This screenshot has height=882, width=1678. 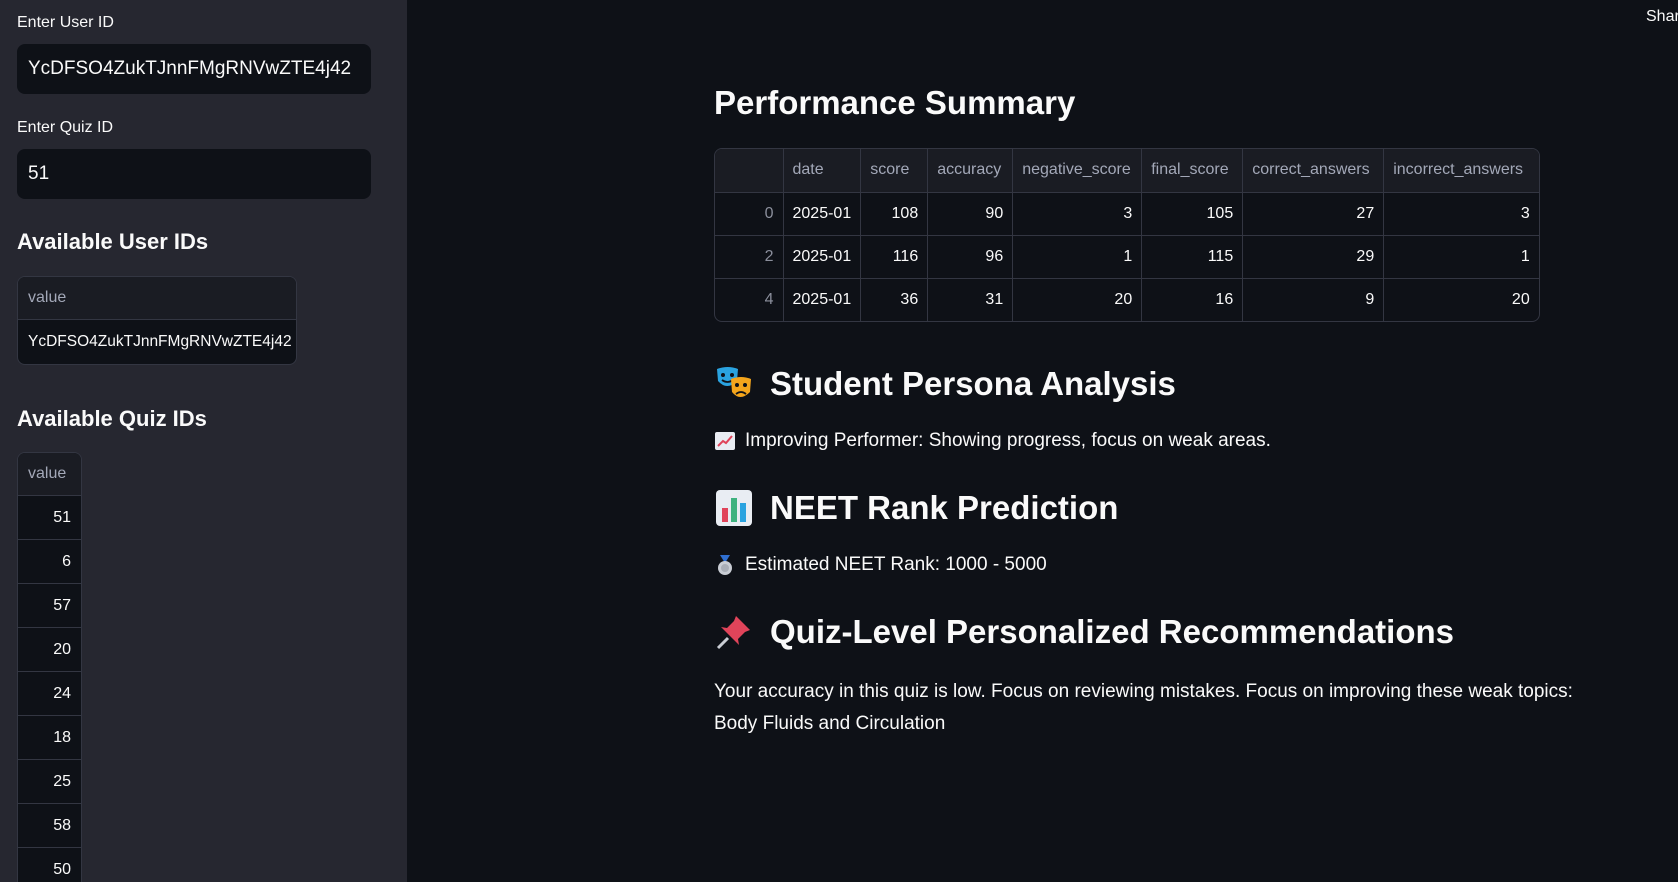 What do you see at coordinates (49, 694) in the screenshot?
I see `table-cell: 24` at bounding box center [49, 694].